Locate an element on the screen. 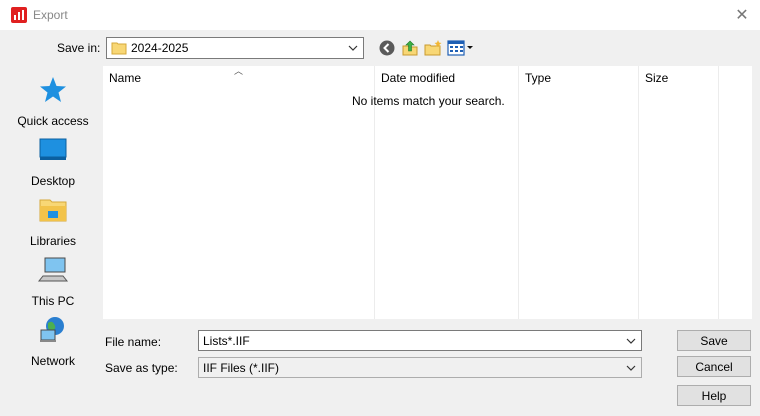 This screenshot has width=760, height=416. file-name-label: File name: is located at coordinates (133, 342).